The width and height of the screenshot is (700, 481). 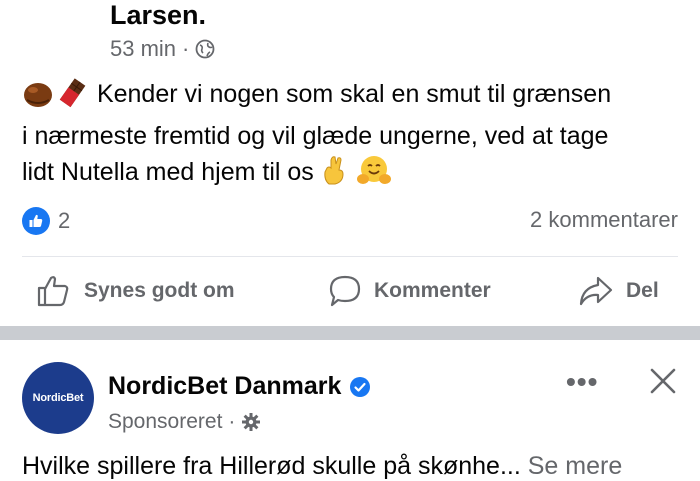 I want to click on reactions-summary: 2, so click(x=46, y=221).